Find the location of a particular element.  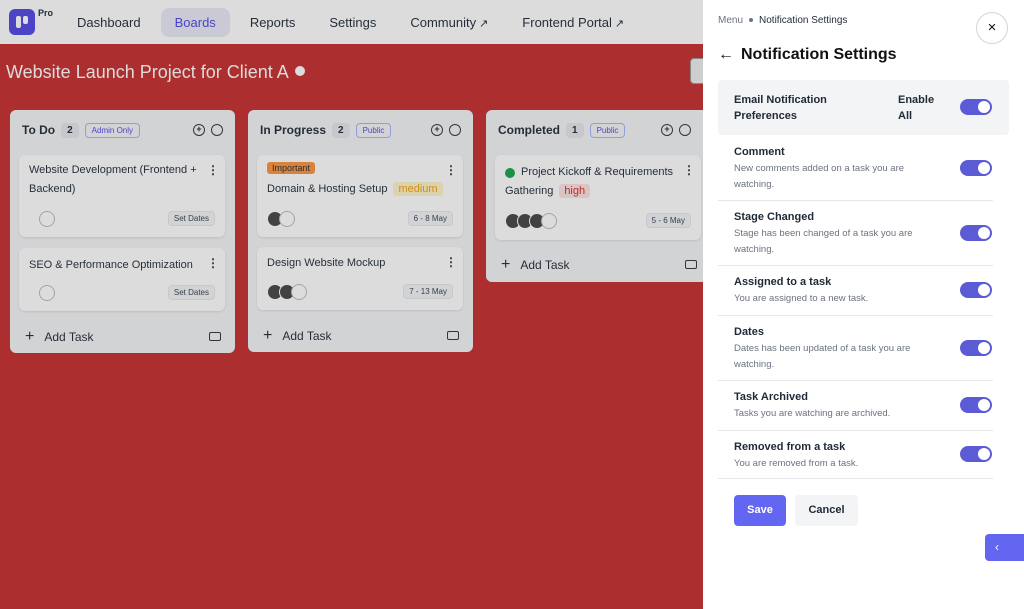

task-archived-toggle is located at coordinates (976, 405).